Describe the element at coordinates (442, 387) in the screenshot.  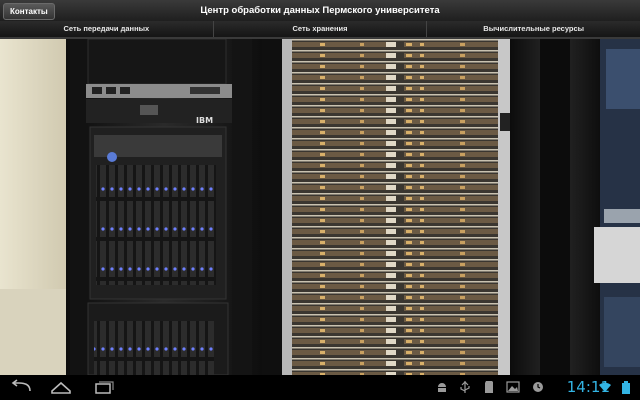
I see `android-icon` at that location.